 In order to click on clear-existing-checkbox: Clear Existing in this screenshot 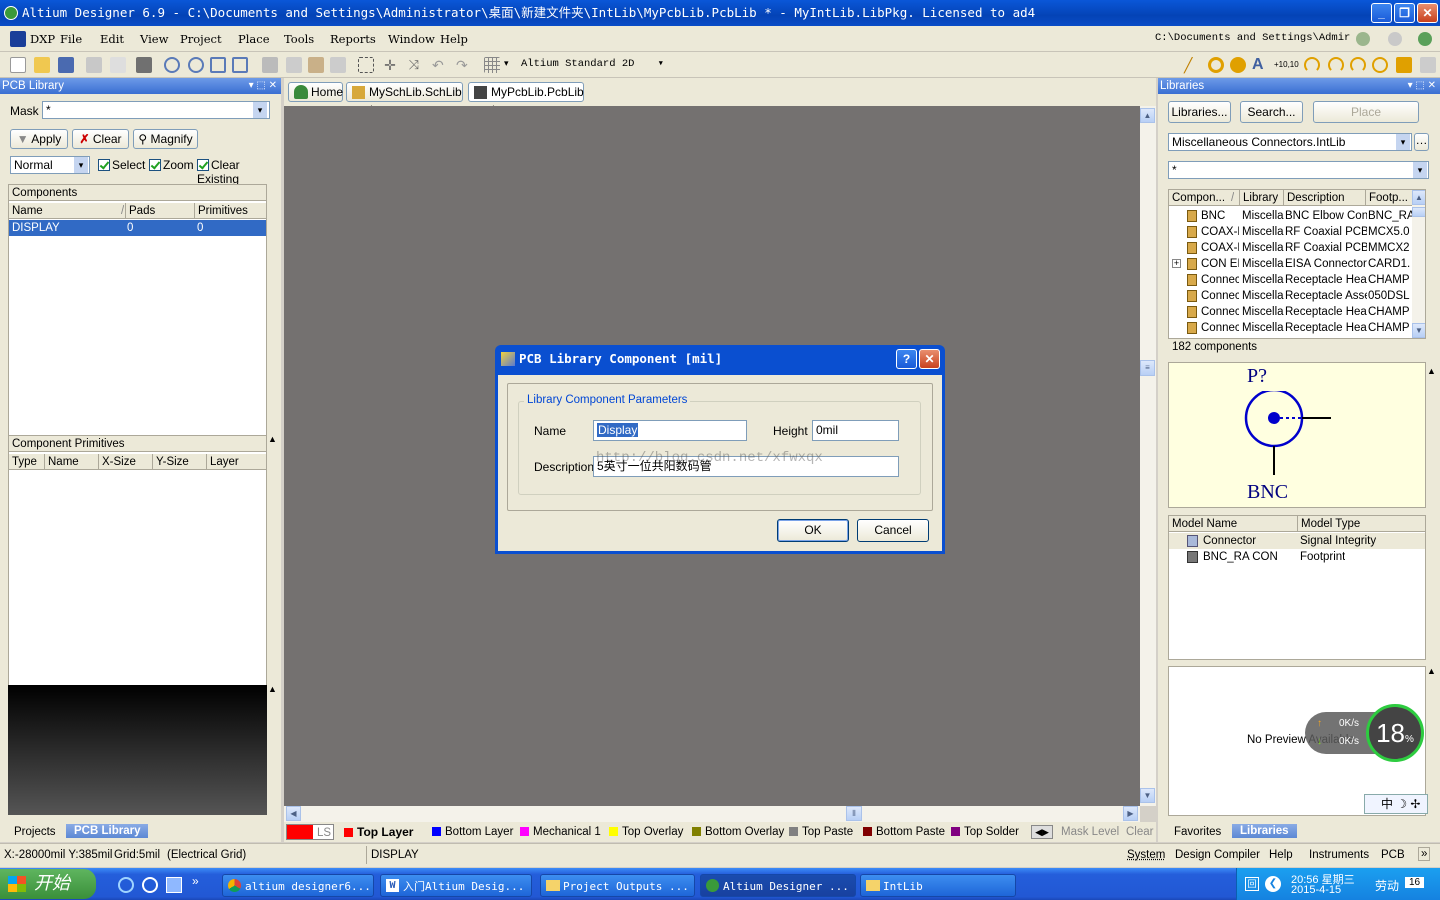, I will do `click(239, 172)`.